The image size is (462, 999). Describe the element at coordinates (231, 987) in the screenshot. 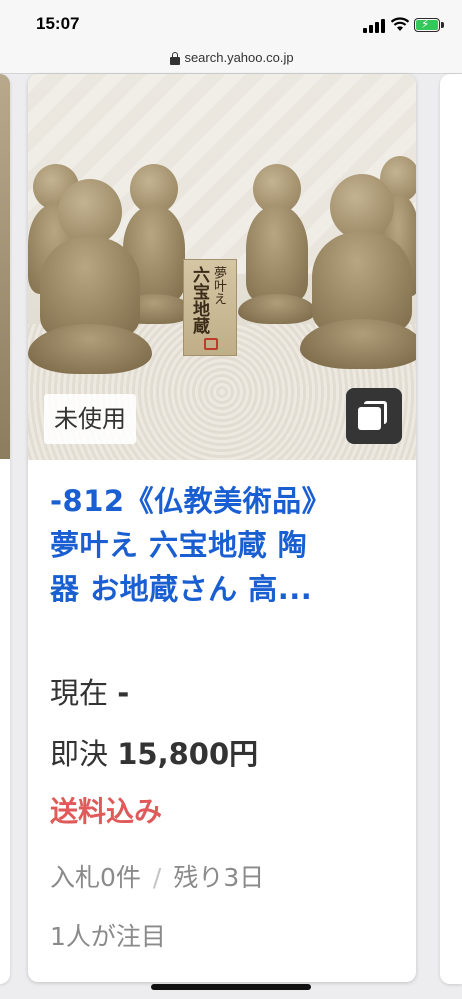

I see `home-indicator` at that location.